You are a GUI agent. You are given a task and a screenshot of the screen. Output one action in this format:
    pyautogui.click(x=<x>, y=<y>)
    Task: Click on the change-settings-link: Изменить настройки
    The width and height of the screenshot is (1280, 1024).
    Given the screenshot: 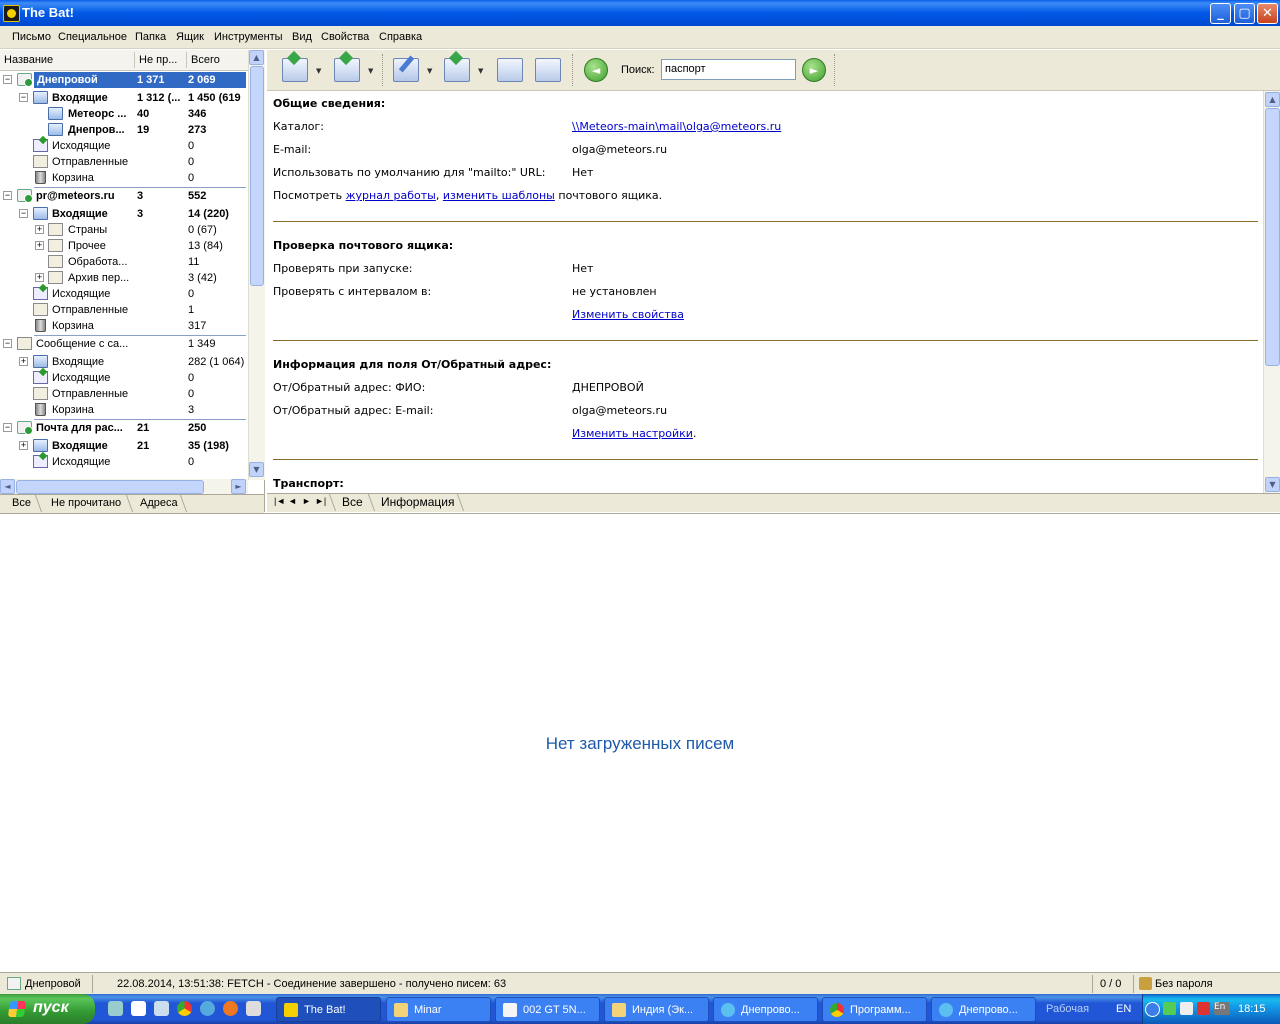 What is the action you would take?
    pyautogui.click(x=632, y=433)
    